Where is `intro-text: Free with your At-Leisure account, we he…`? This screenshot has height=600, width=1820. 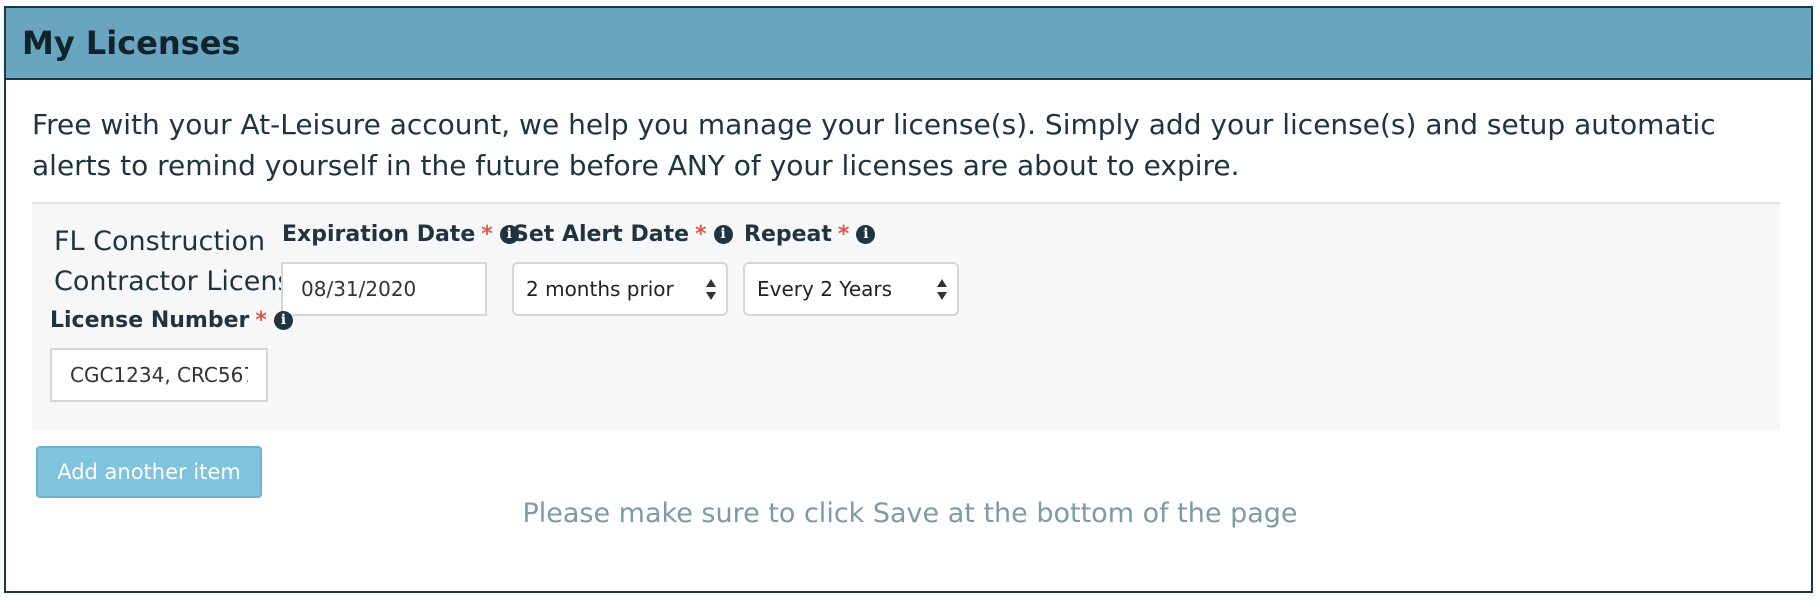 intro-text: Free with your At-Leisure account, we he… is located at coordinates (874, 145).